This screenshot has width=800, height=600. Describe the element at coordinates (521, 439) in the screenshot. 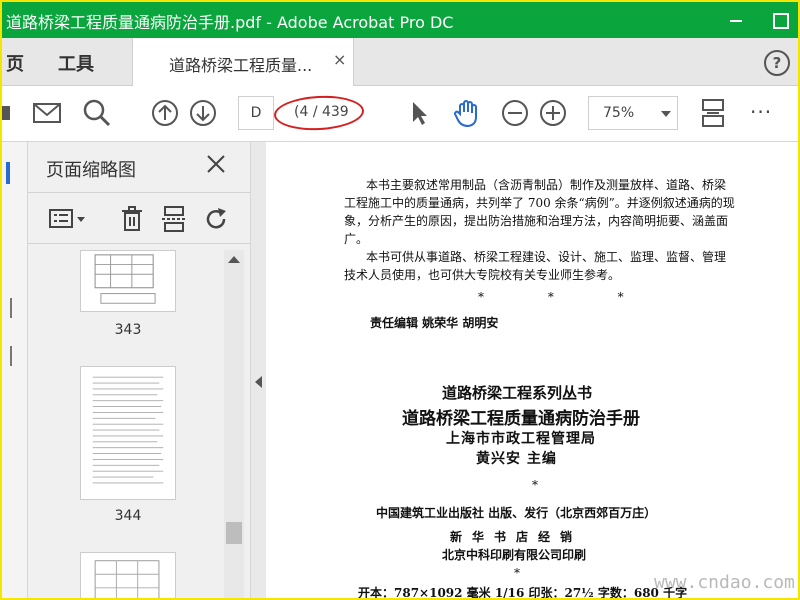

I see `page-organization: 上海市市政工程管理局` at that location.